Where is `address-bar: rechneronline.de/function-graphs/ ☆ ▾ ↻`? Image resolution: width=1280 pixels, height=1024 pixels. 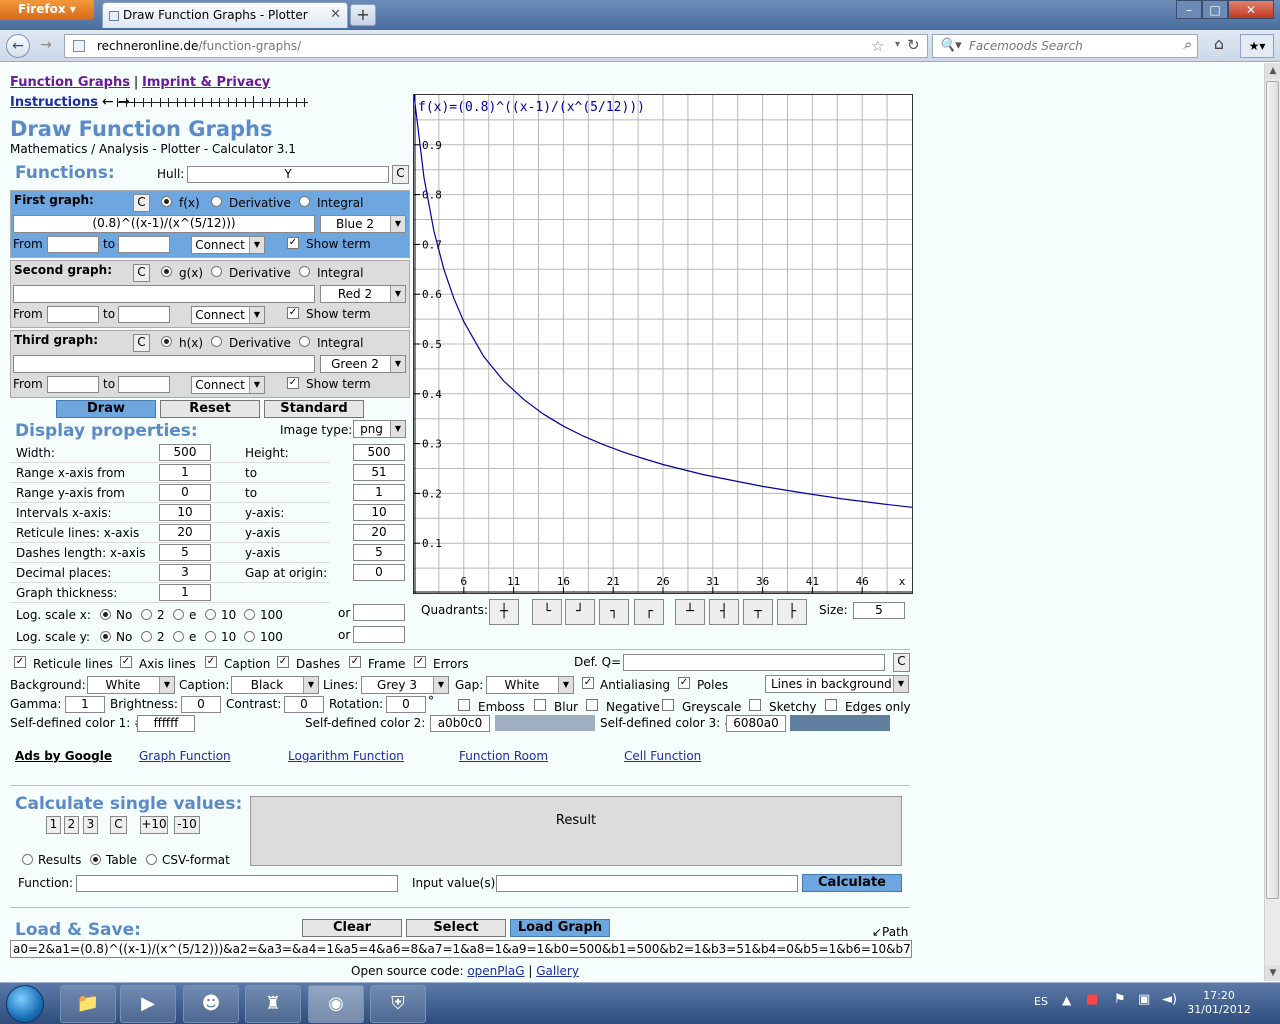
address-bar: rechneronline.de/function-graphs/ ☆ ▾ ↻ is located at coordinates (496, 46).